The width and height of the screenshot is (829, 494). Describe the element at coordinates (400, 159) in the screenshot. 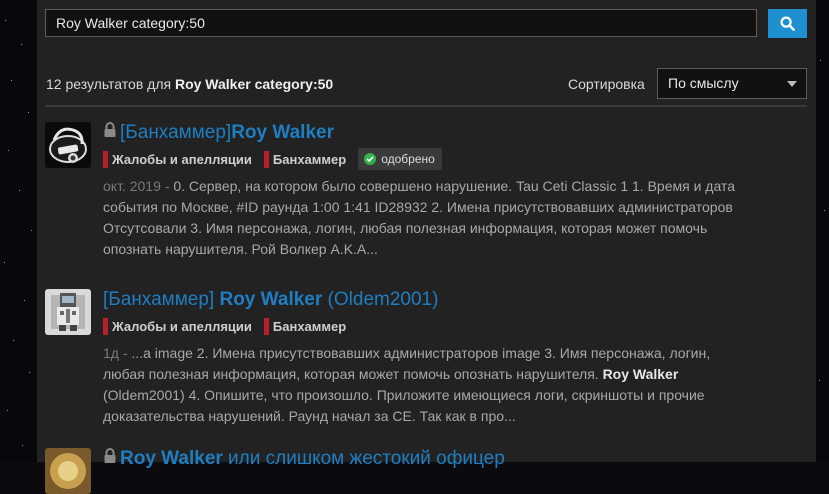

I see `status-badge: одобрено` at that location.